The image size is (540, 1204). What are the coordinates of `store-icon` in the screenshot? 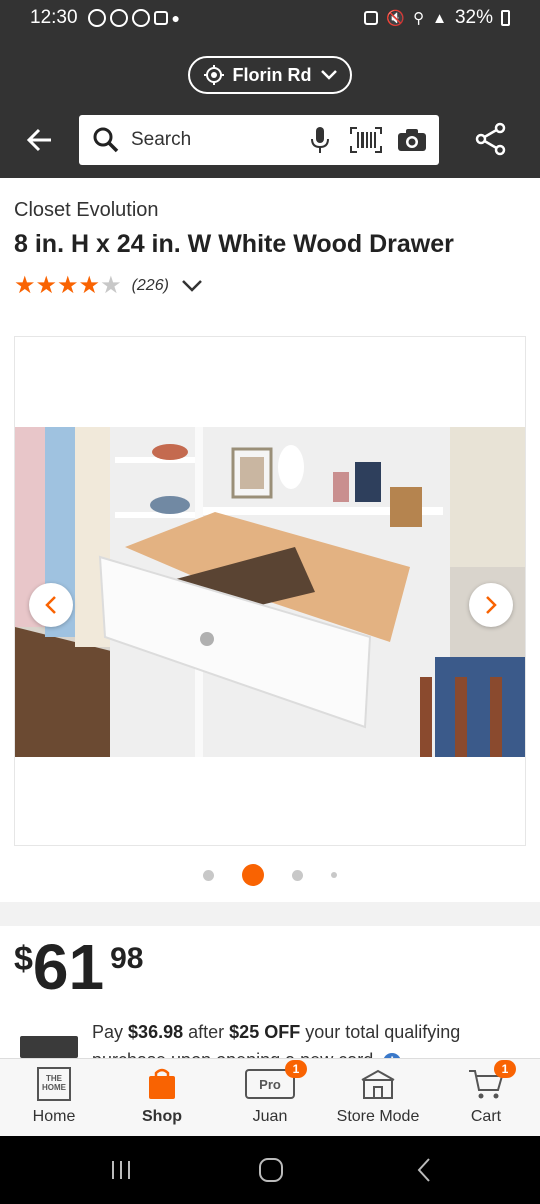 It's located at (378, 1084).